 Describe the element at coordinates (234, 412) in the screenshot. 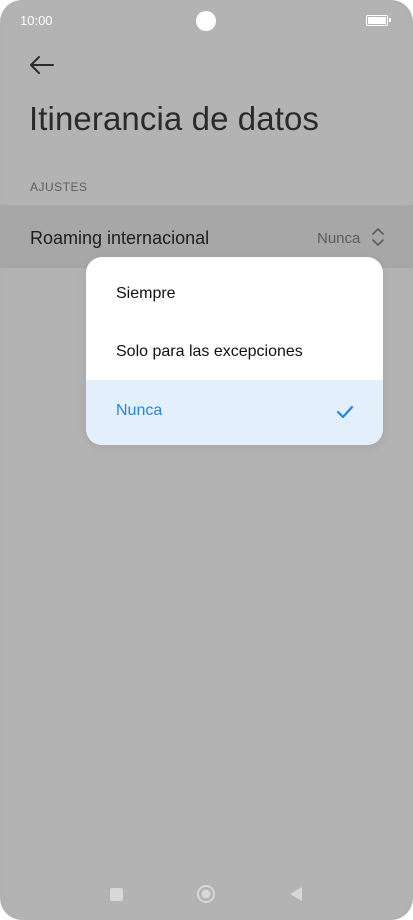

I see `option-nunca: Nunca` at that location.